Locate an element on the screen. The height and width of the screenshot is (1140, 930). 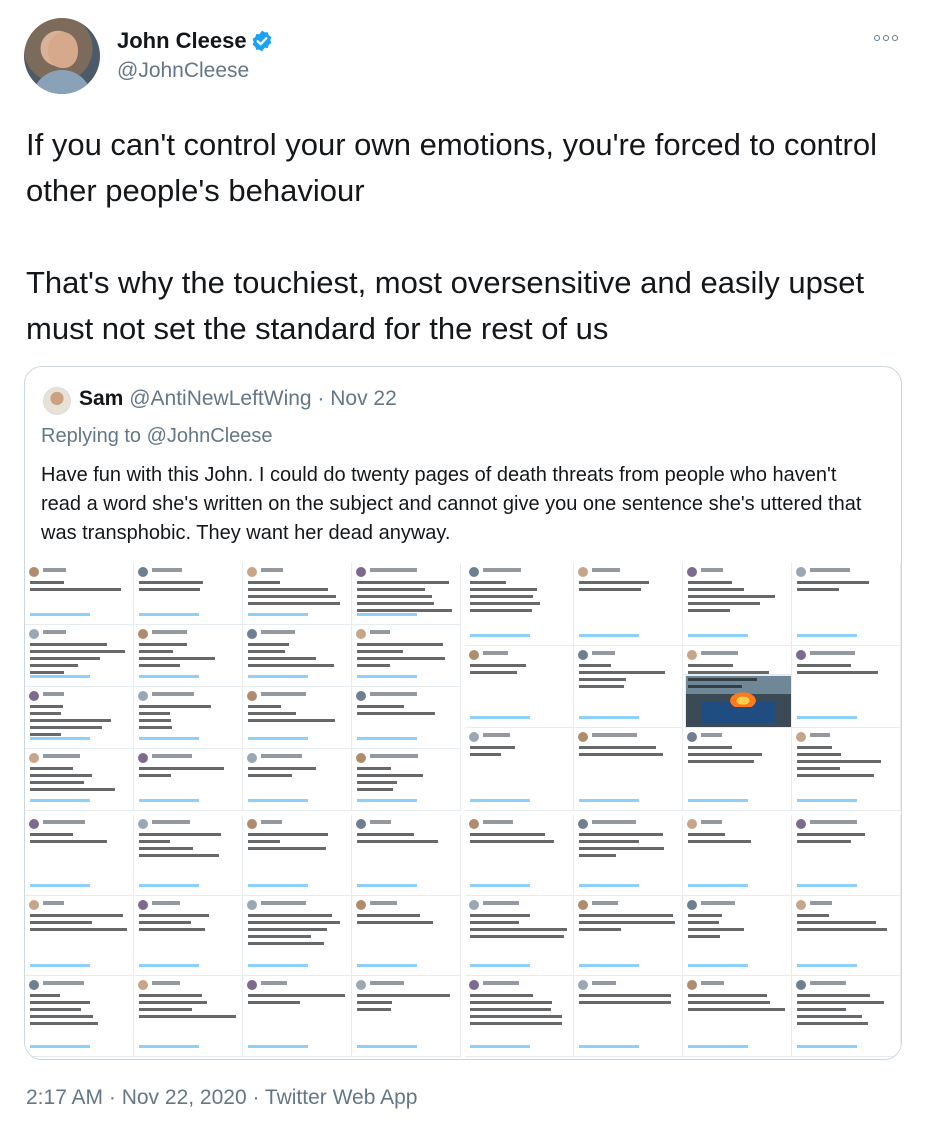
quoted-author-name: Sam is located at coordinates (101, 398).